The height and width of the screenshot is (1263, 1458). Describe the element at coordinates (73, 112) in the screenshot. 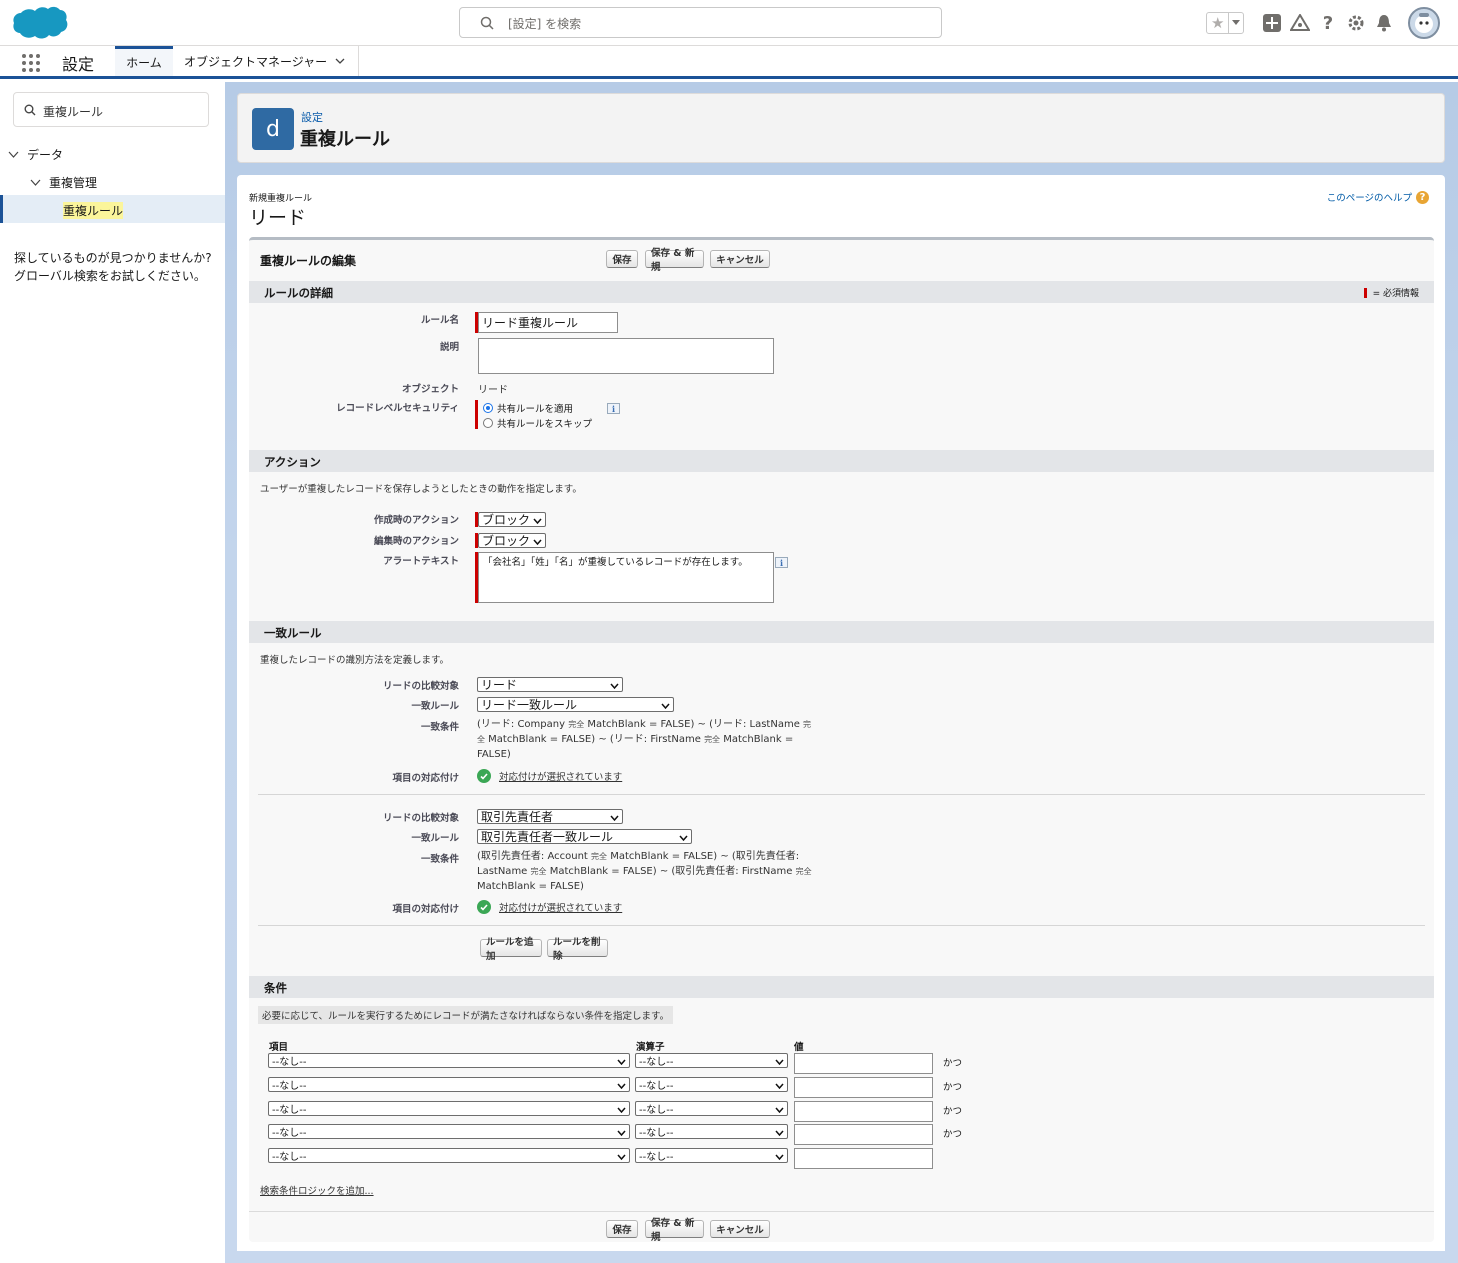

I see `quick-find-value: 重複ルール` at that location.